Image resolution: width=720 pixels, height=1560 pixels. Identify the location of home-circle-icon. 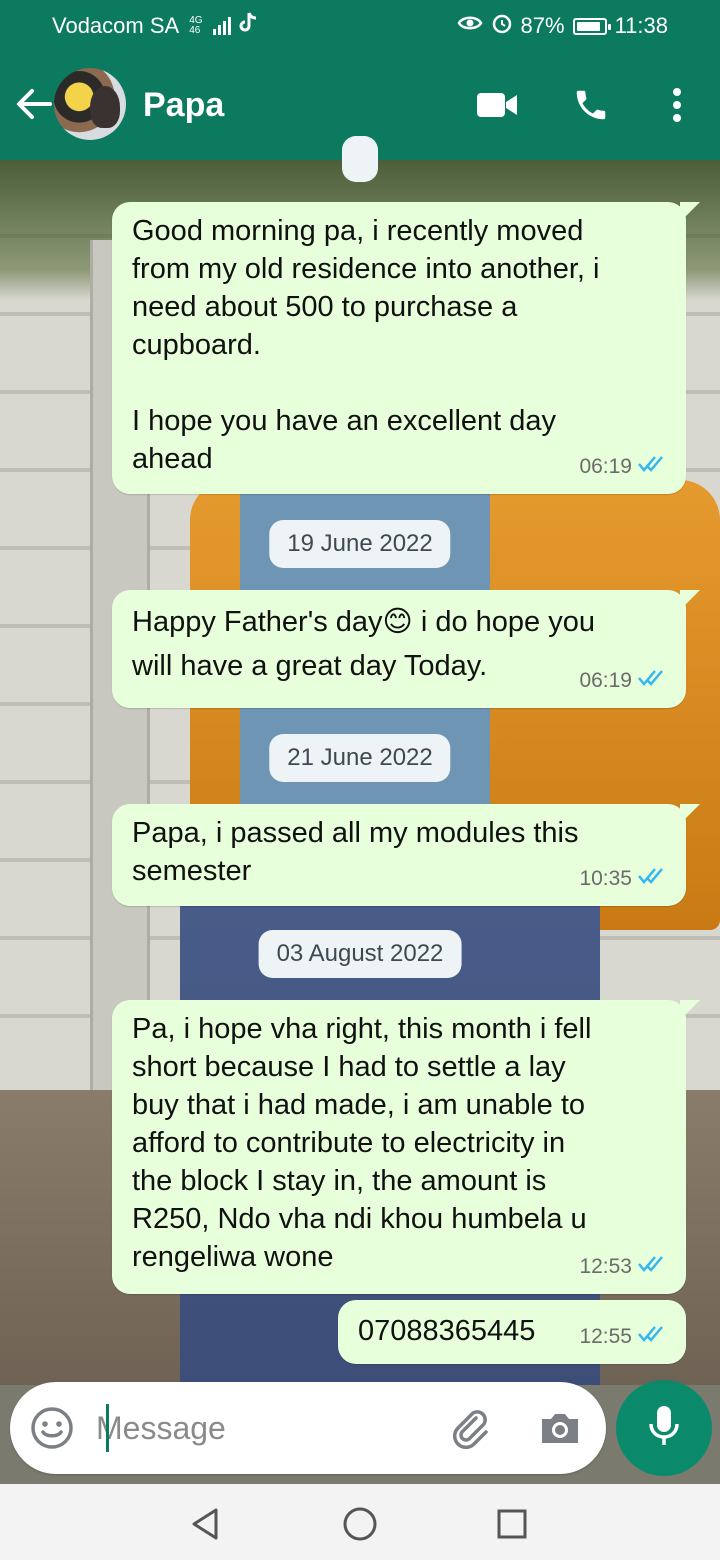
(360, 1524).